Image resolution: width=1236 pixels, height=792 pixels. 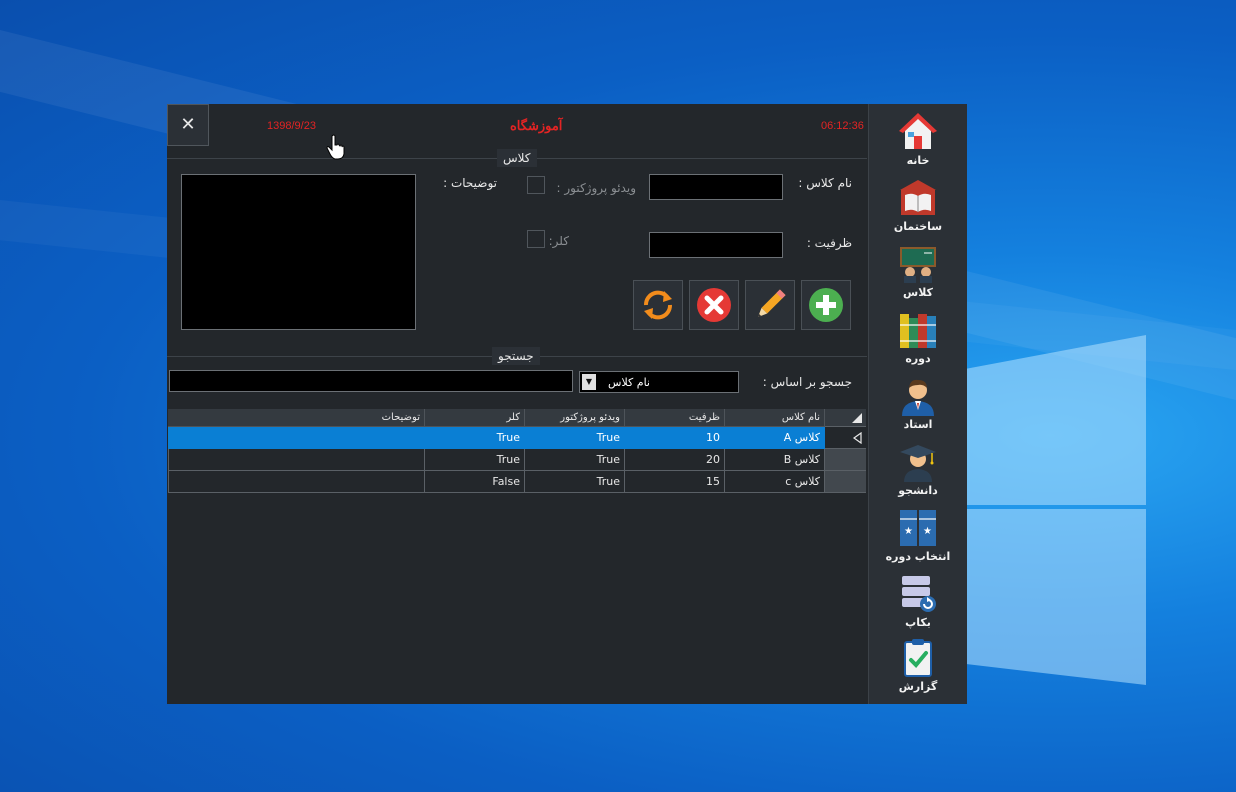 I want to click on select-all-corner, so click(x=845, y=418).